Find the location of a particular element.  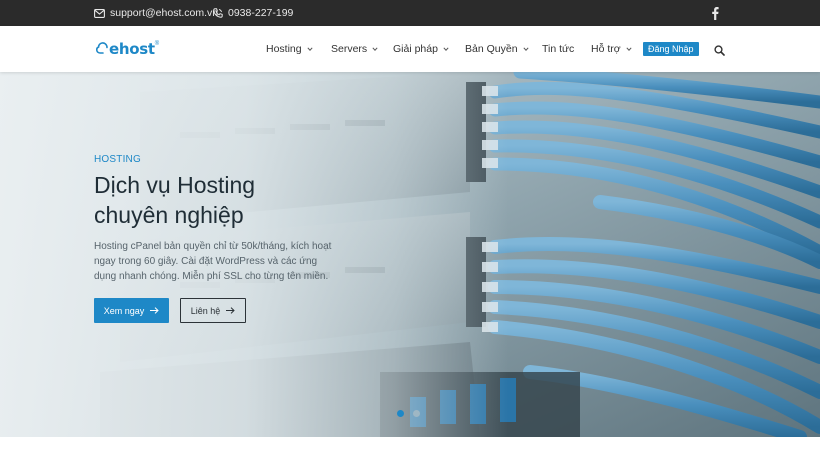

phone-contact: 0938-227-199 is located at coordinates (253, 13).